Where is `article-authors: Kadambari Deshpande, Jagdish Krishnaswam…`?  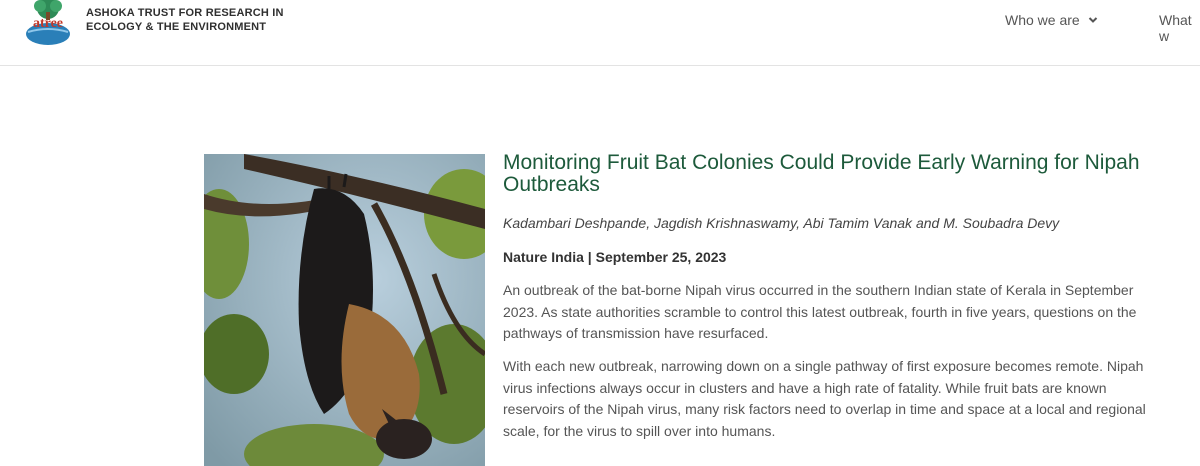
article-authors: Kadambari Deshpande, Jagdish Krishnaswam… is located at coordinates (781, 223).